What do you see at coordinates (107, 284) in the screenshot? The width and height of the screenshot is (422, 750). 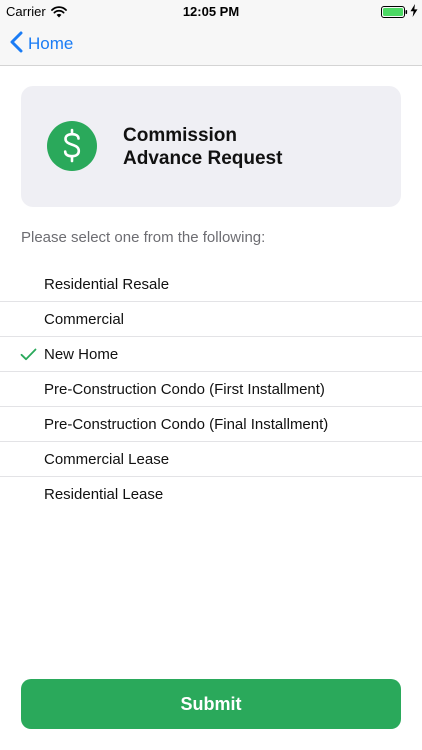 I see `option-label: Residential Resale` at bounding box center [107, 284].